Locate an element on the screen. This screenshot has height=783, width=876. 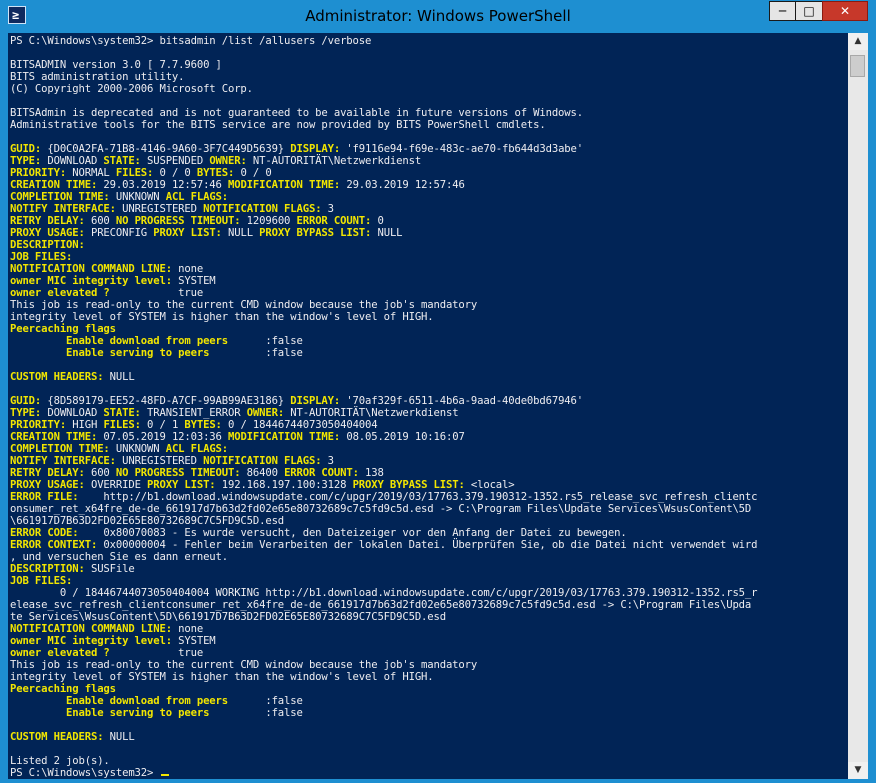
scrollbar-thumb is located at coordinates (857, 66).